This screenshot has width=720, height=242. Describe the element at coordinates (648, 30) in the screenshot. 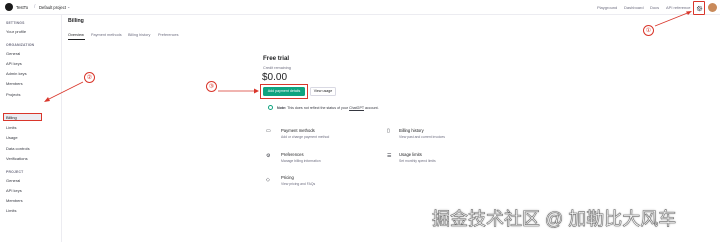

I see `annotation-1: ①` at that location.